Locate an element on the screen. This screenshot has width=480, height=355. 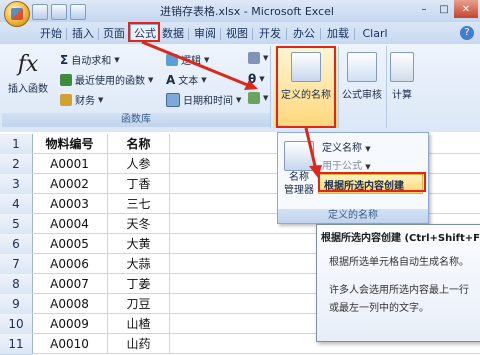
row-header: 2 is located at coordinates (16, 164).